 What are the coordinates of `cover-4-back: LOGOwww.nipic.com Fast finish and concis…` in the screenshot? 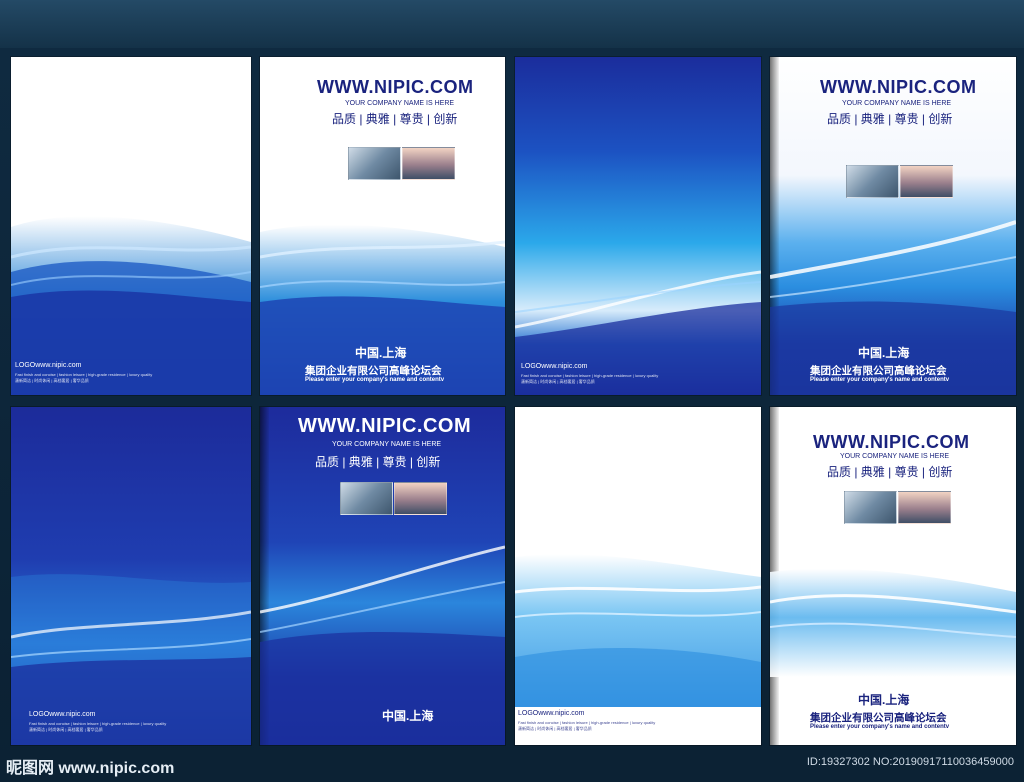 It's located at (638, 576).